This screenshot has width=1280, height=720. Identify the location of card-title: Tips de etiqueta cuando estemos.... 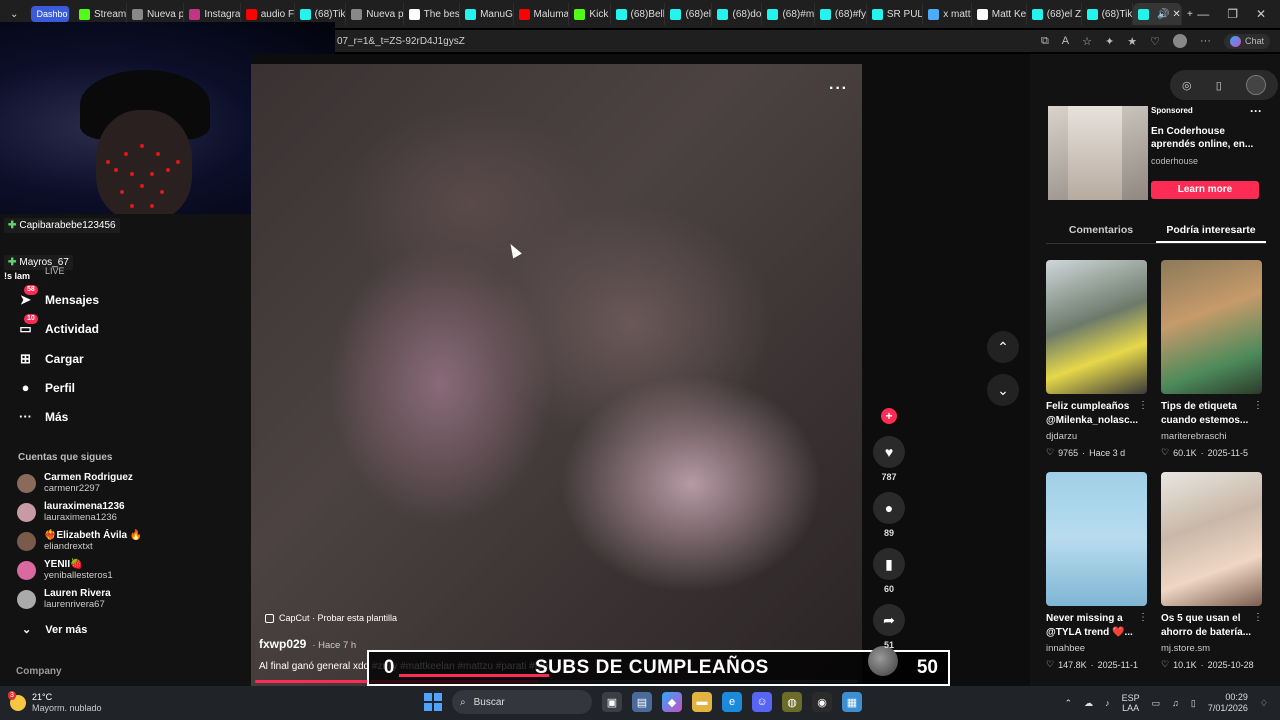
(1211, 414).